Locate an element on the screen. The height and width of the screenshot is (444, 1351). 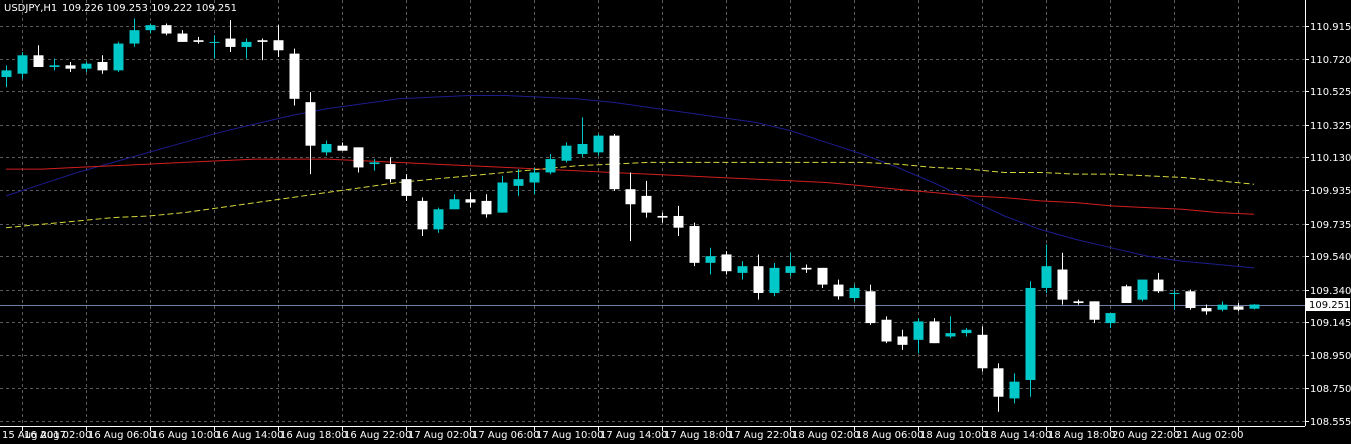
chart-symbol-label: USDJPY,H1 is located at coordinates (30, 8).